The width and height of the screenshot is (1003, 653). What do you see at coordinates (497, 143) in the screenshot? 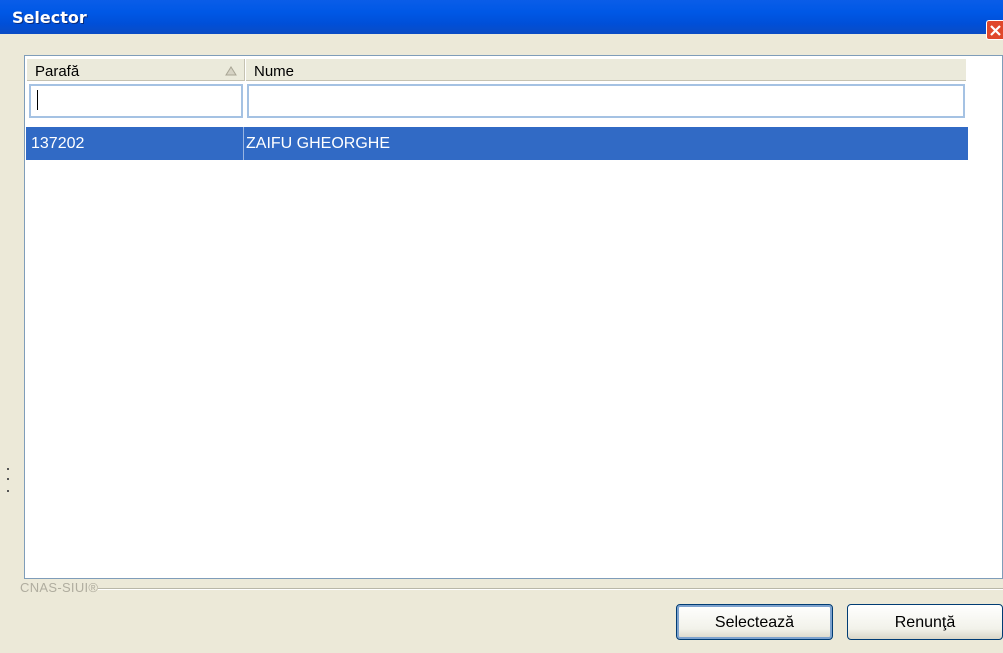
I see `table-row: 137202 ZAIFU GHEORGHE` at bounding box center [497, 143].